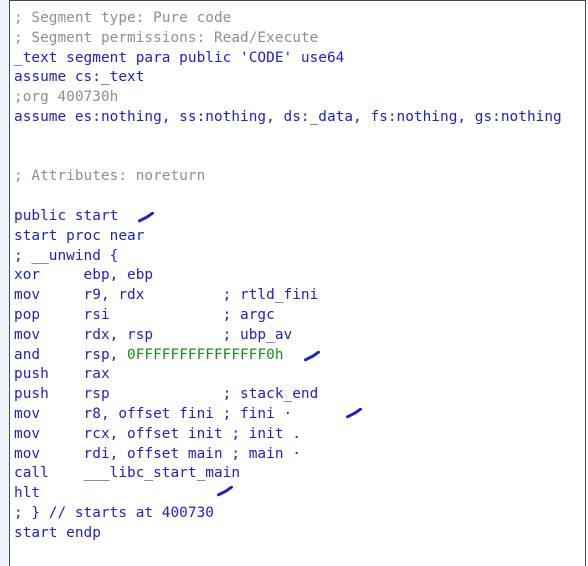 Image resolution: width=588 pixels, height=566 pixels. What do you see at coordinates (179, 57) in the screenshot?
I see `code-token: _text segment para public 'CODE' use64` at bounding box center [179, 57].